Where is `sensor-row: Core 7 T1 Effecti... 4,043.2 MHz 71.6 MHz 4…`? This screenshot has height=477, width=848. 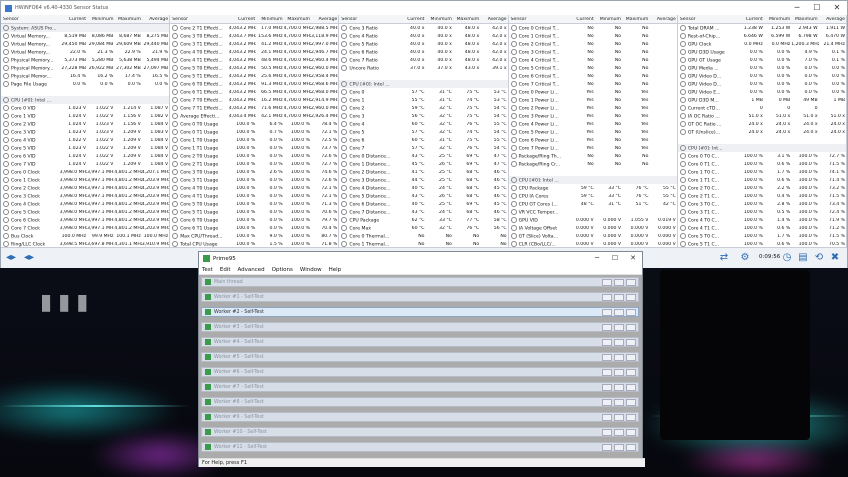 sensor-row: Core 7 T1 Effecti... 4,043.2 MHz 71.6 MHz 4… is located at coordinates (254, 108).